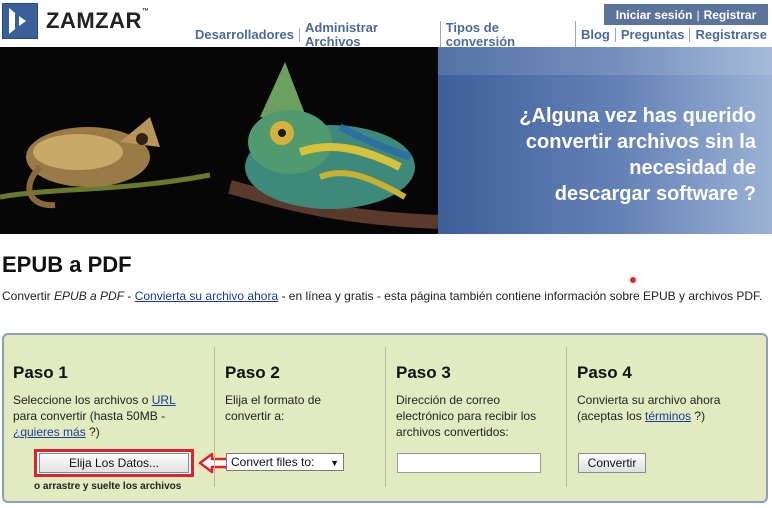 The image size is (772, 508). Describe the element at coordinates (40, 372) in the screenshot. I see `step-1-title: Paso 1` at that location.